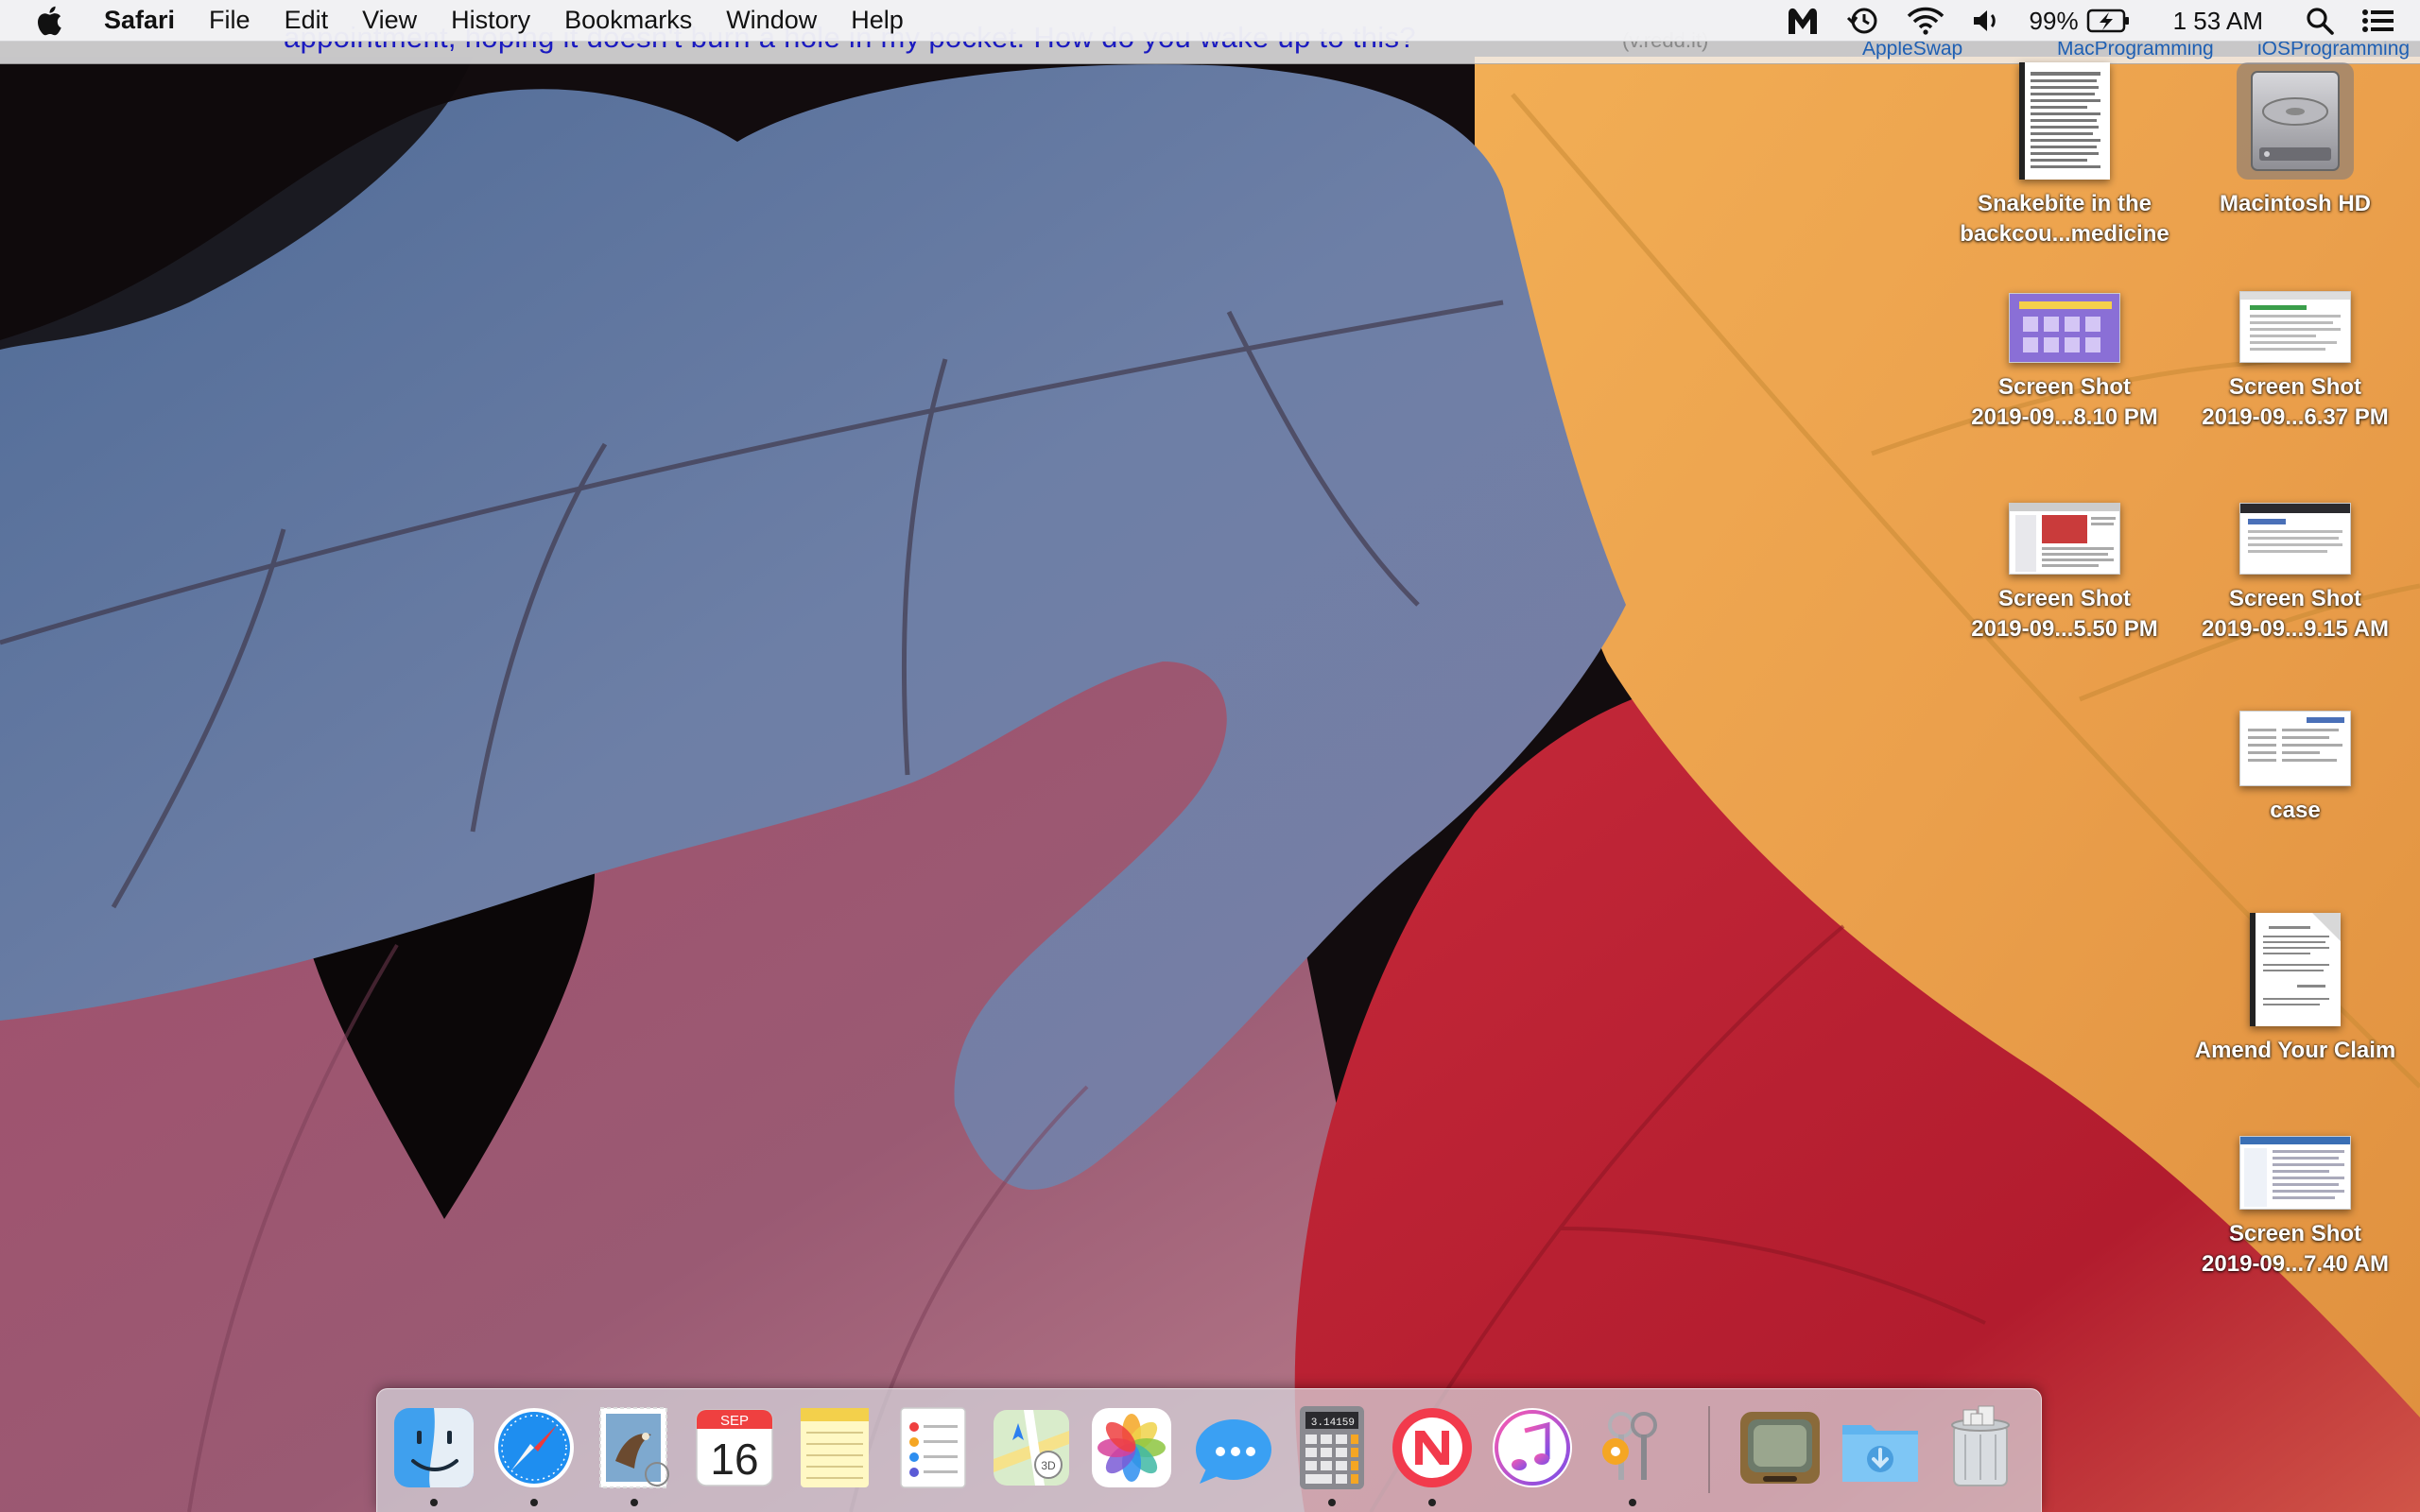 The image size is (2420, 1512). Describe the element at coordinates (2295, 1050) in the screenshot. I see `icon-label-line1: Amend Your Claim` at that location.